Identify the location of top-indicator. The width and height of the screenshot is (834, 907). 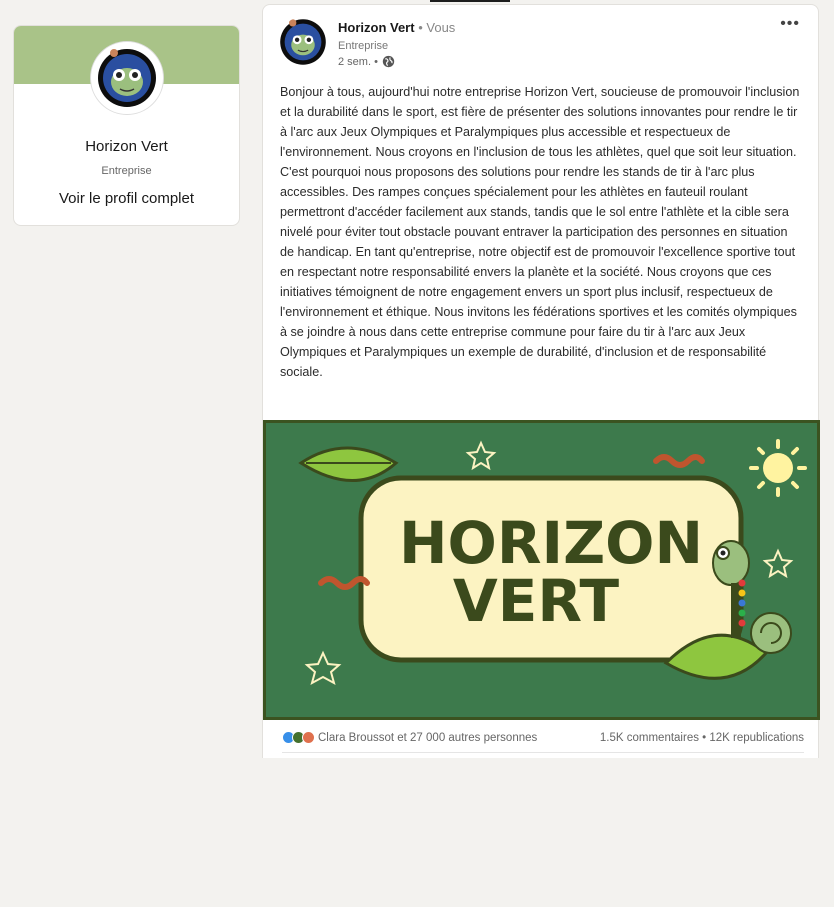
(470, 1).